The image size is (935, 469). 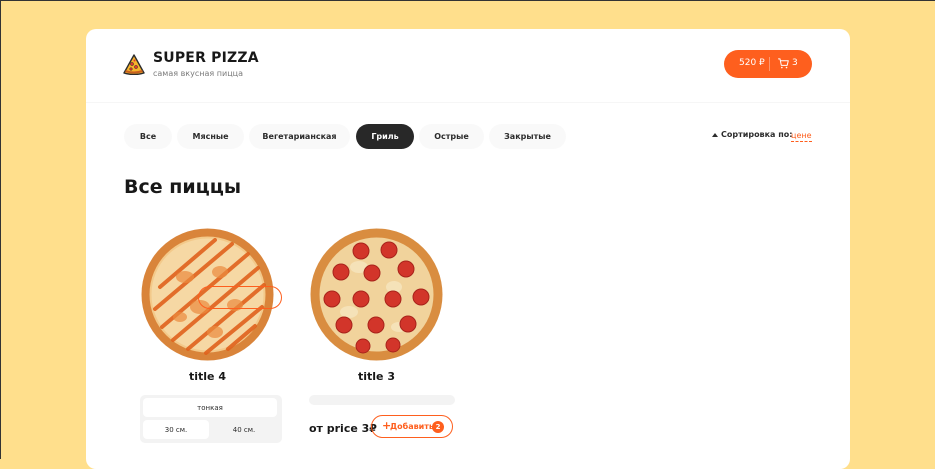 I want to click on size-option-40: 40 см., so click(x=244, y=429).